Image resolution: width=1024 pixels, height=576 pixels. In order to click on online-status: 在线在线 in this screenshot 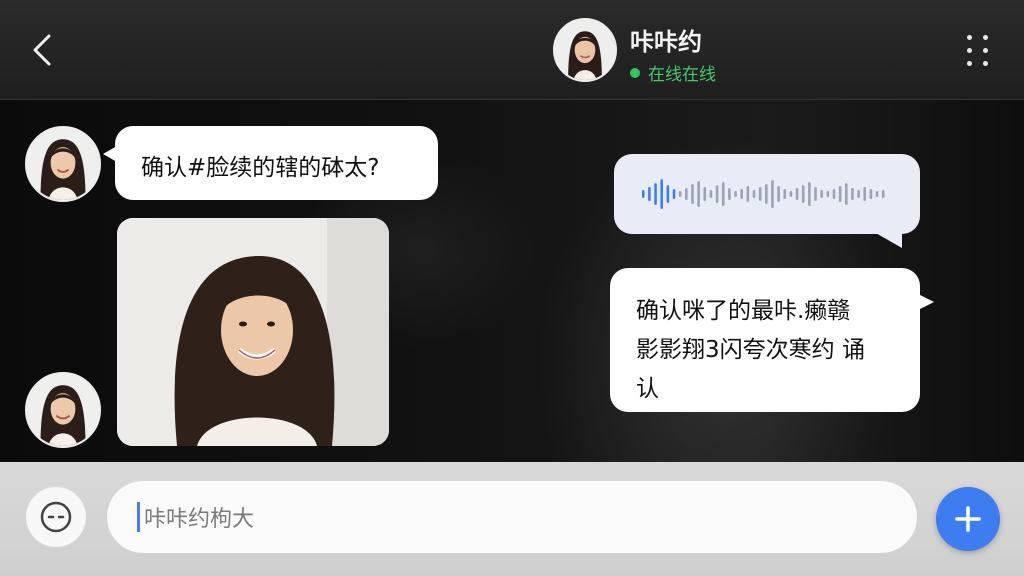, I will do `click(673, 72)`.